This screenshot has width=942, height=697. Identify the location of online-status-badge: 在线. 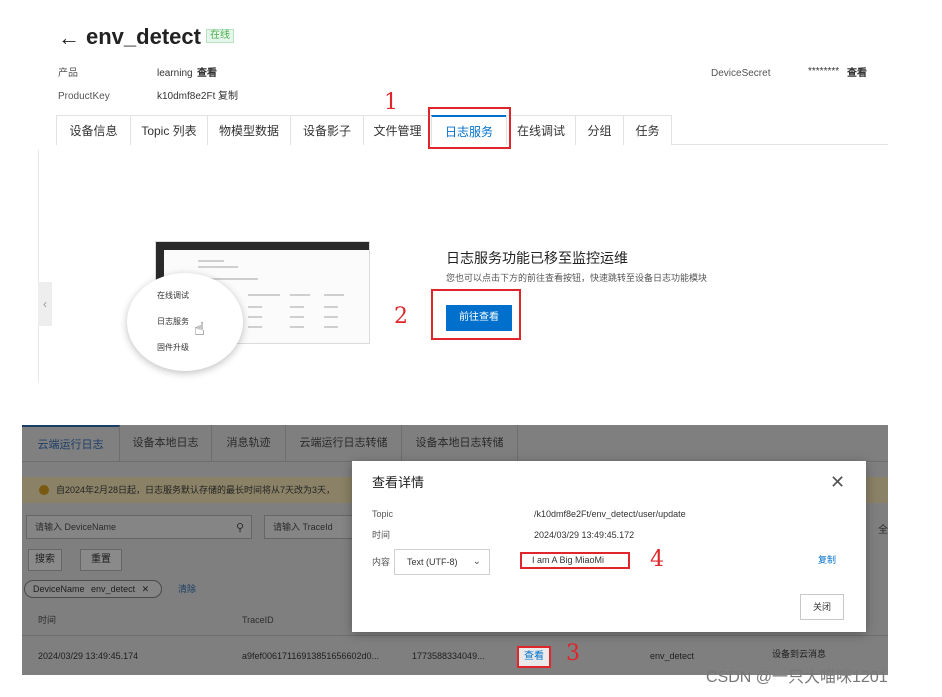
(220, 36).